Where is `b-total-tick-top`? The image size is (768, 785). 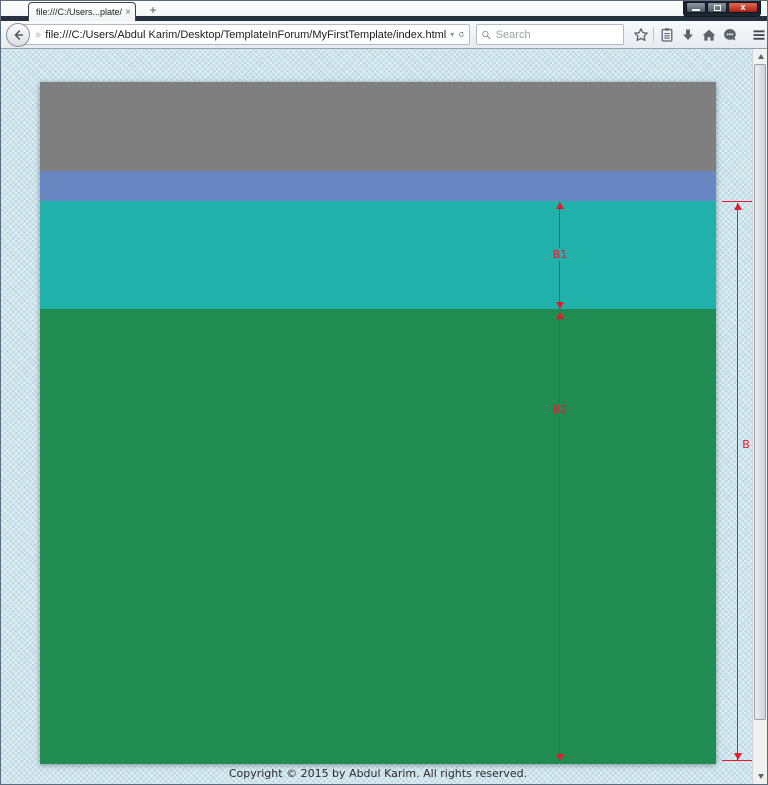
b-total-tick-top is located at coordinates (737, 201).